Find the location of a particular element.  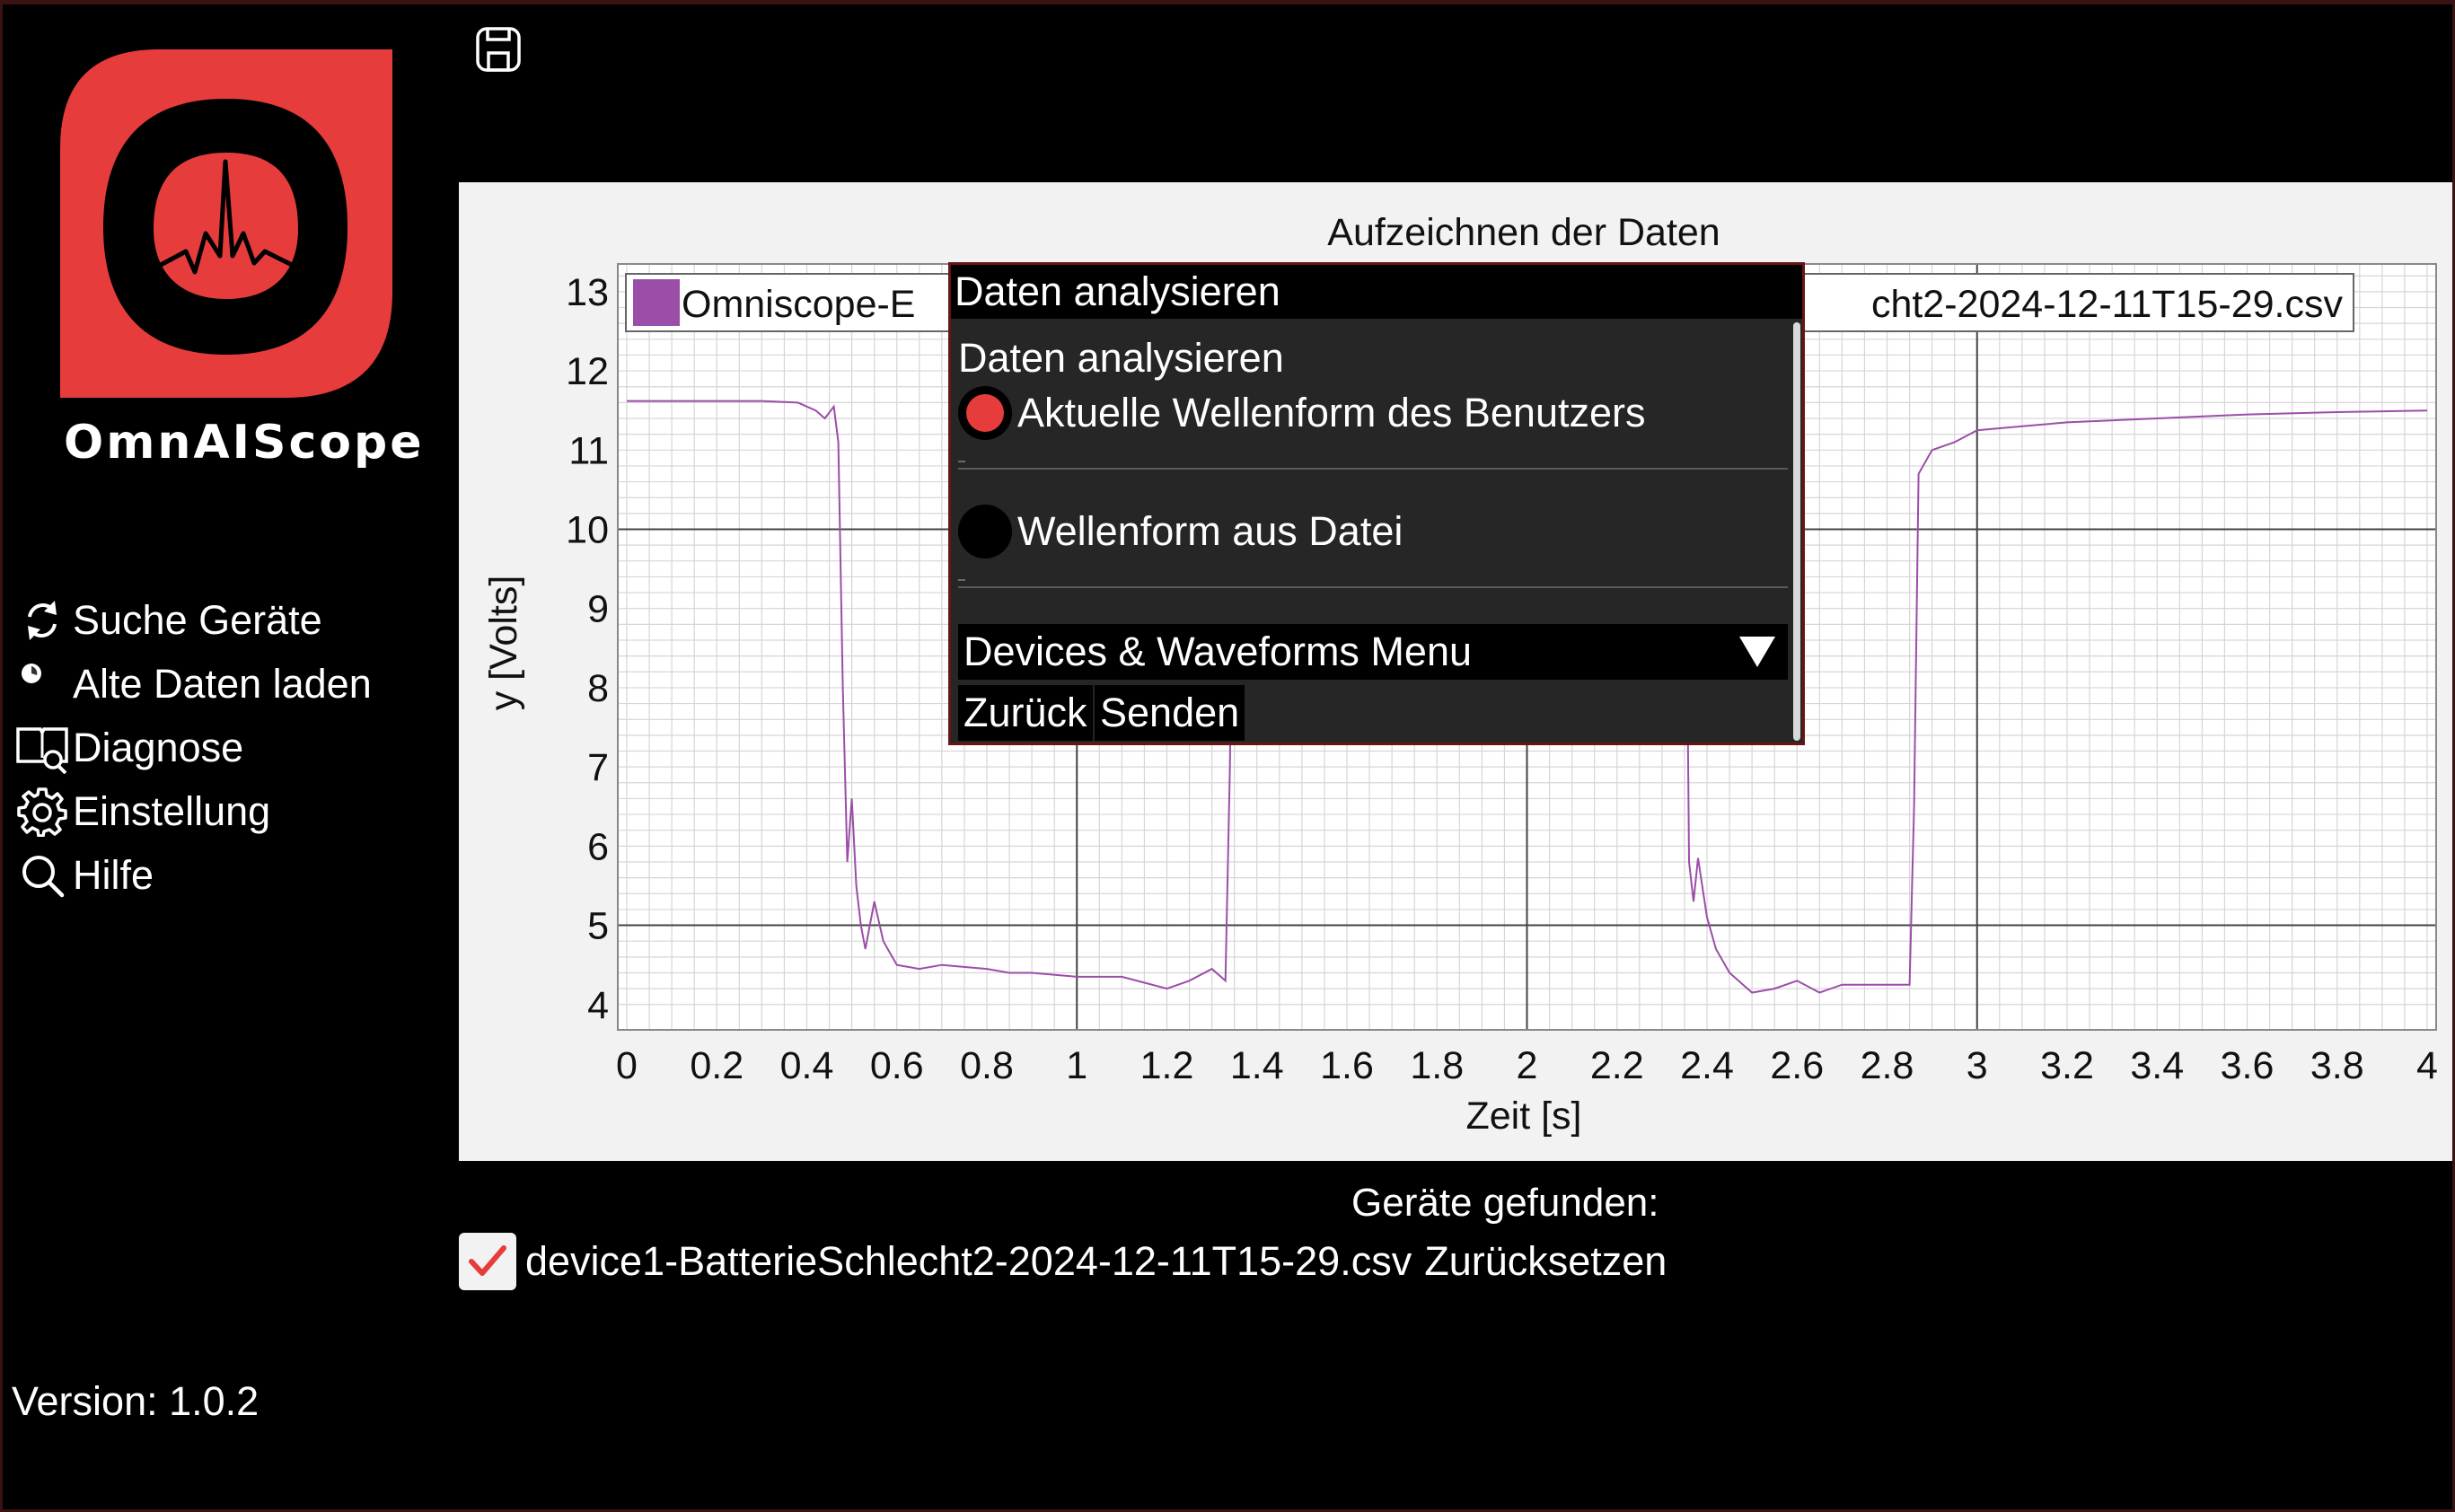

x-tick-label: 2.4 is located at coordinates (1707, 1065).